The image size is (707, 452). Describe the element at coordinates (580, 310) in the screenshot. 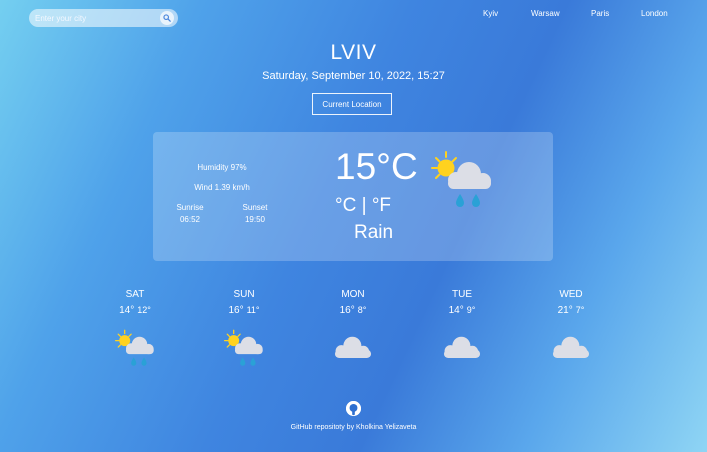

I see `forecast-min: 7°` at that location.